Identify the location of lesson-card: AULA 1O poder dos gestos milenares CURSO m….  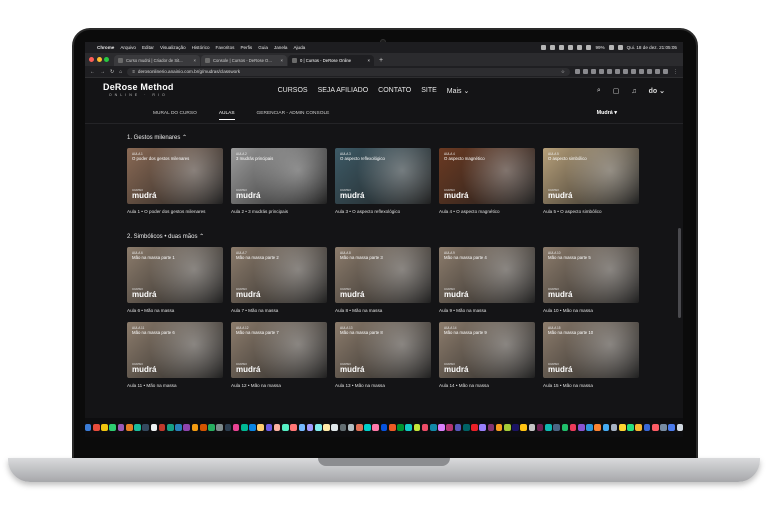
(175, 185).